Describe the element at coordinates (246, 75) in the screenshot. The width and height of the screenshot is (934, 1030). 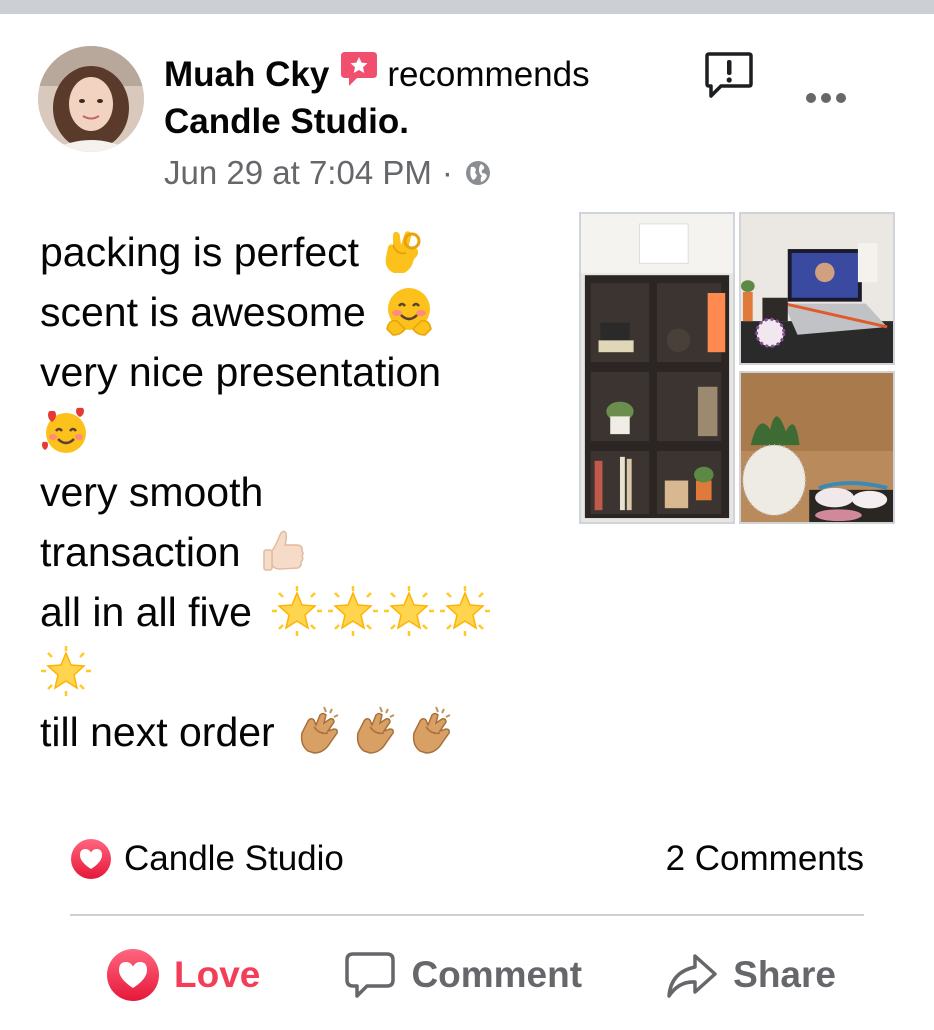
I see `author-name: Muah Cky` at that location.